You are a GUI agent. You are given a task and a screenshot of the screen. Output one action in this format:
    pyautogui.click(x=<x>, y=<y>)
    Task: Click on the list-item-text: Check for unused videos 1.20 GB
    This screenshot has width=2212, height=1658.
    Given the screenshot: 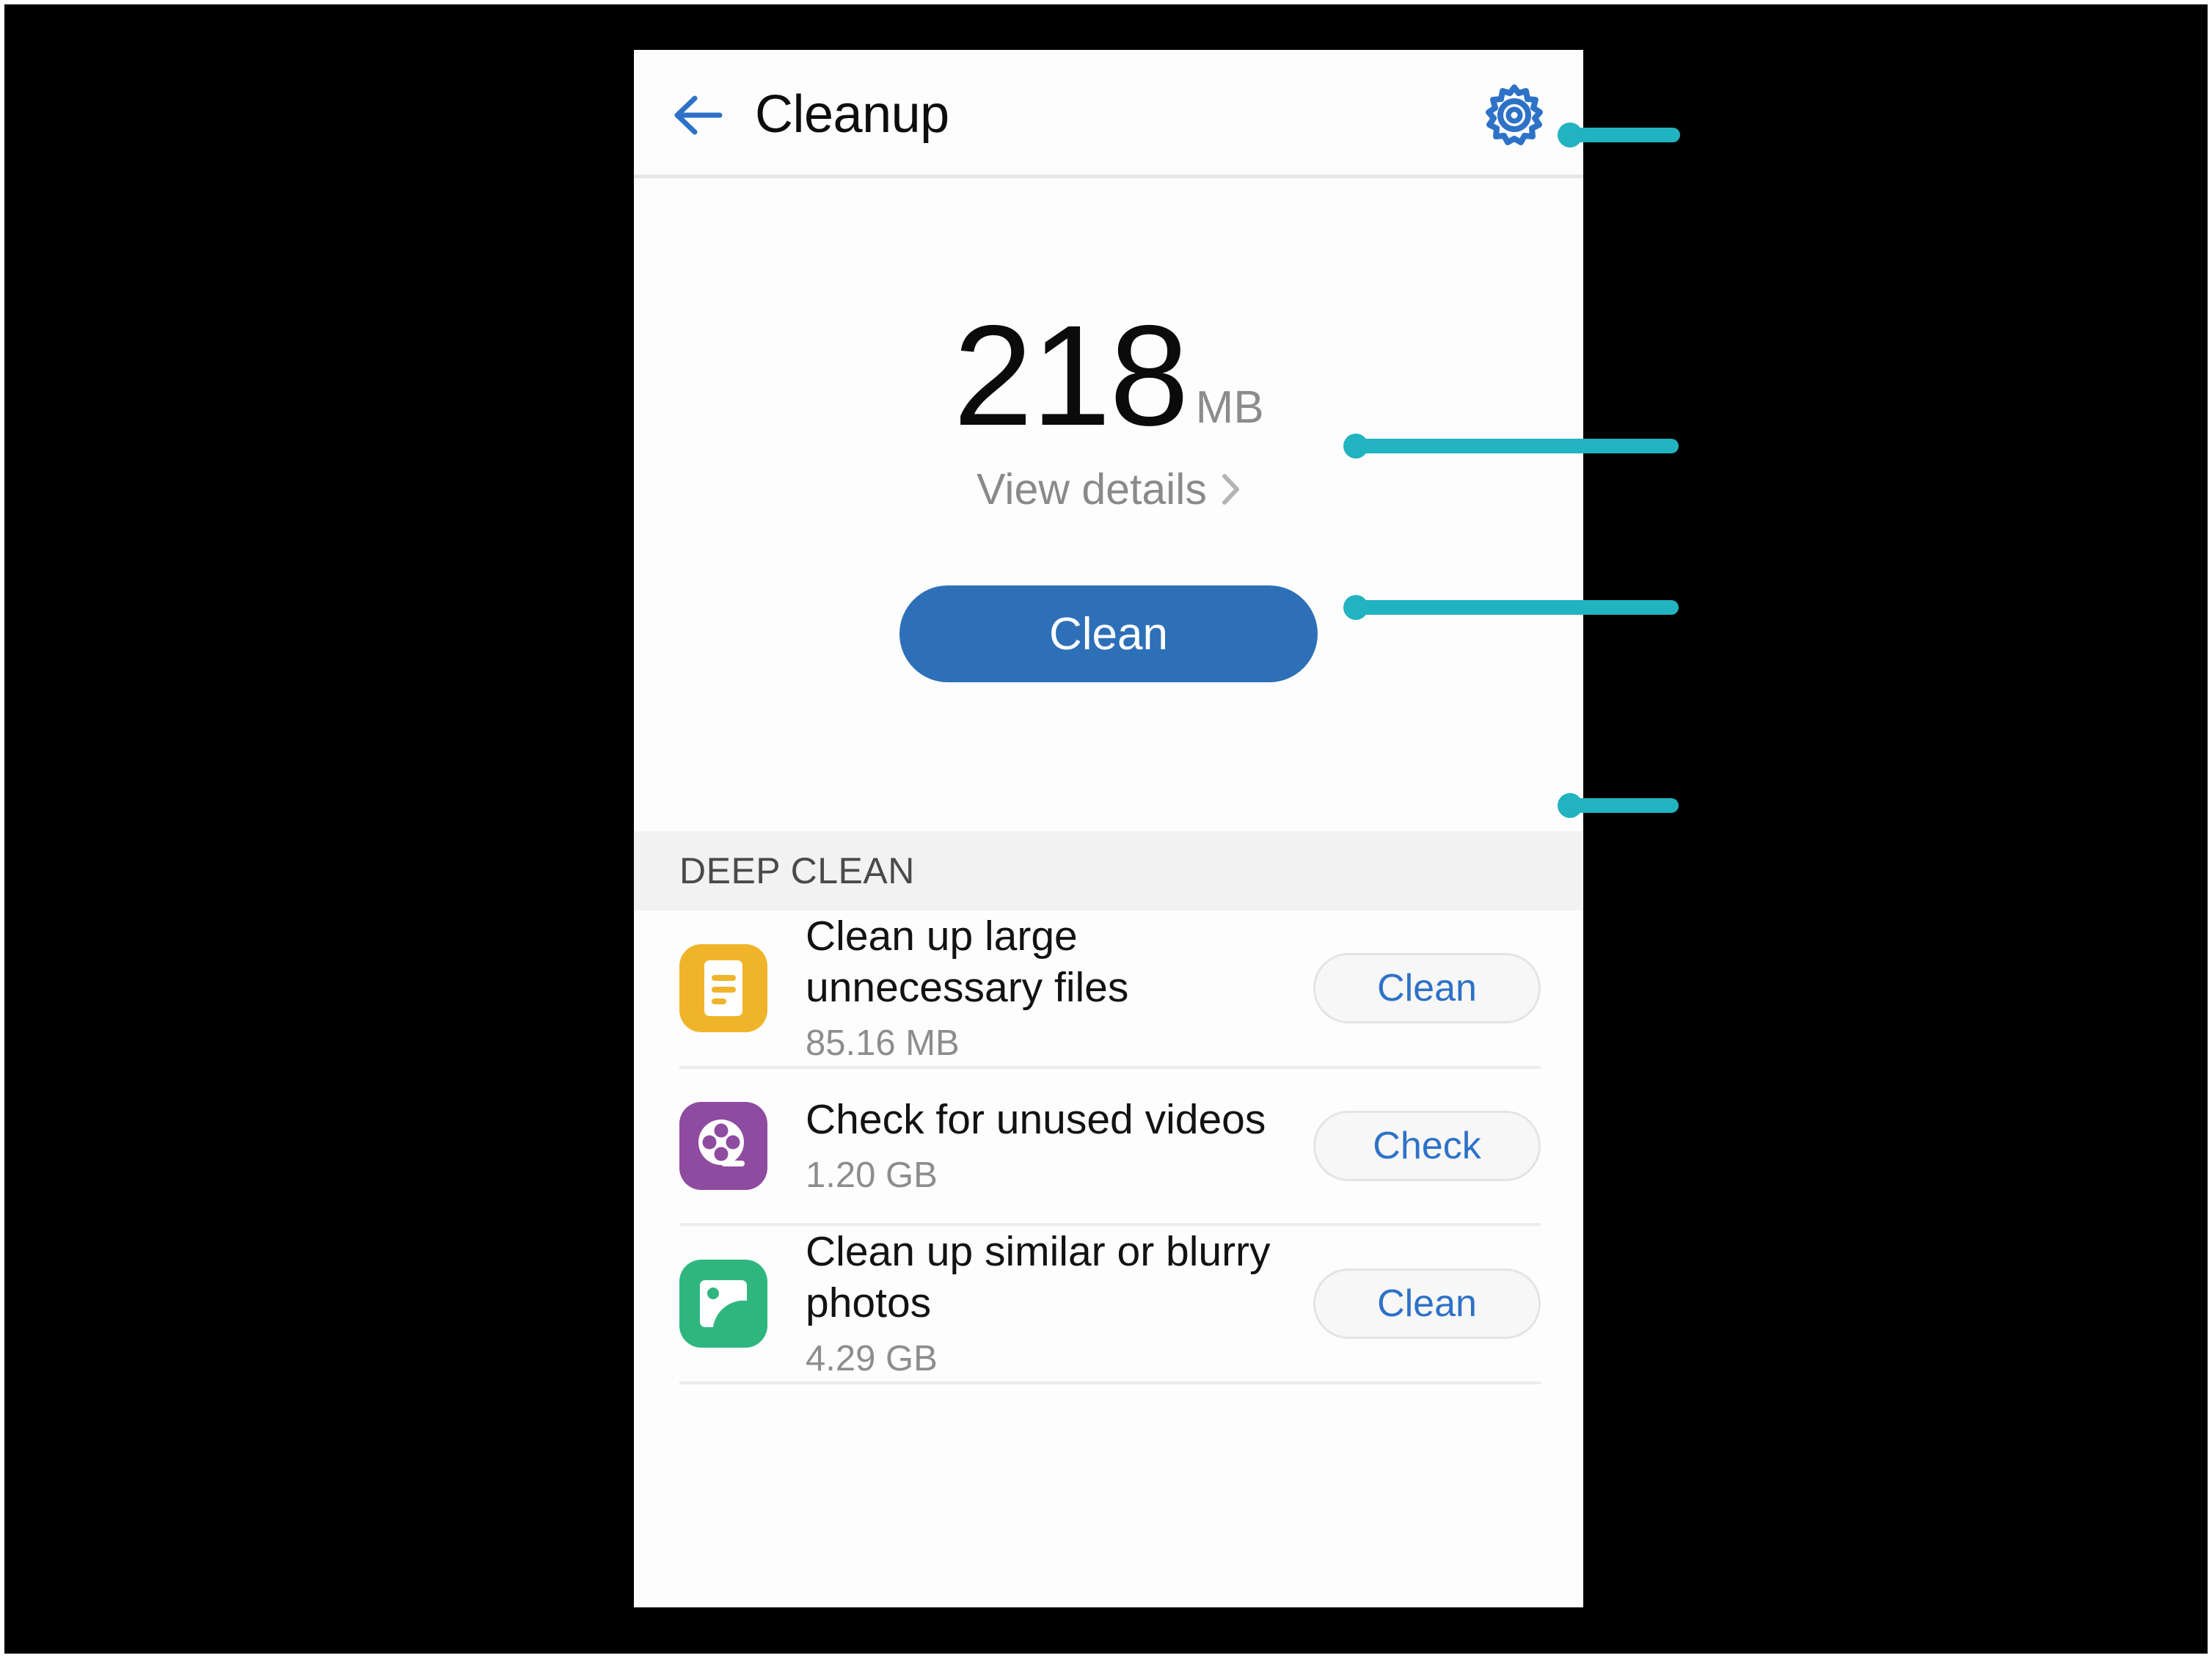 What is the action you would take?
    pyautogui.click(x=1059, y=1146)
    